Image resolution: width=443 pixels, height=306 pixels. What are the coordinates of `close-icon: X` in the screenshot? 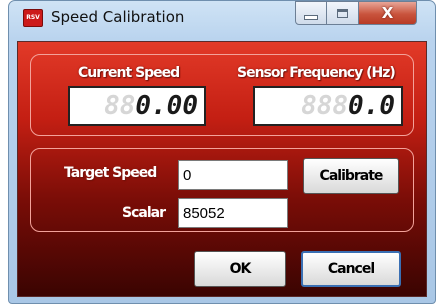 It's located at (387, 13).